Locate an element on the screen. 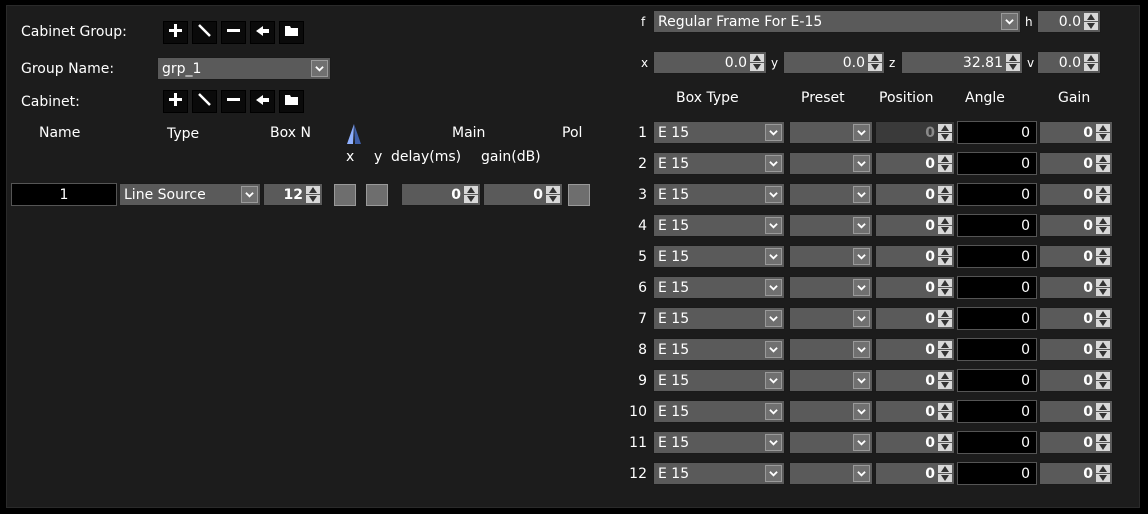  gain-spinner: 0 is located at coordinates (523, 194).